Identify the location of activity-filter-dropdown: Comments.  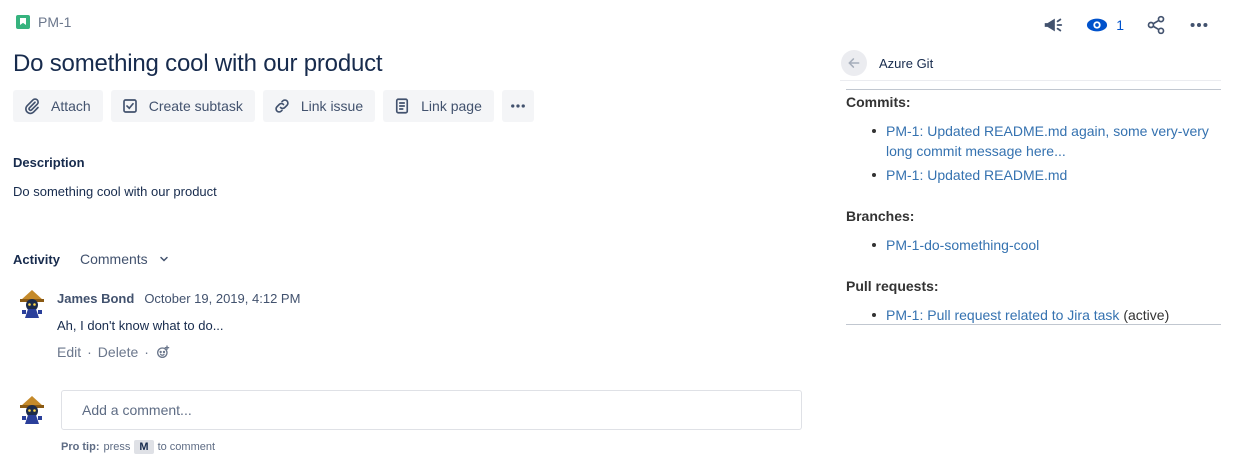
(125, 259).